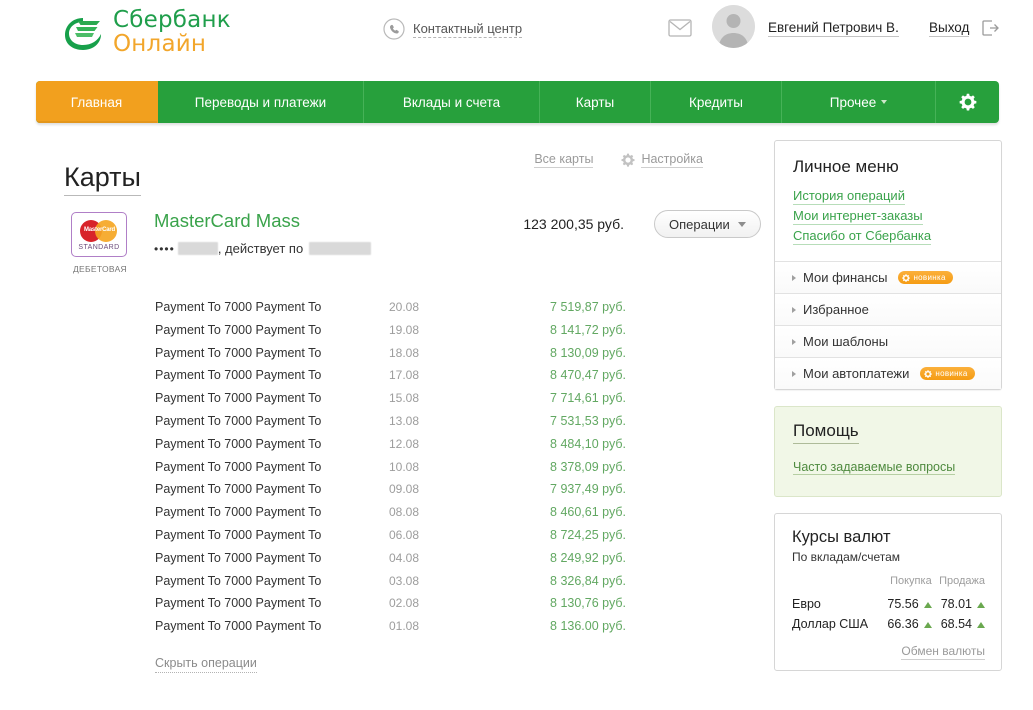  Describe the element at coordinates (588, 466) in the screenshot. I see `transaction-amount: 8 378,09 руб.` at that location.